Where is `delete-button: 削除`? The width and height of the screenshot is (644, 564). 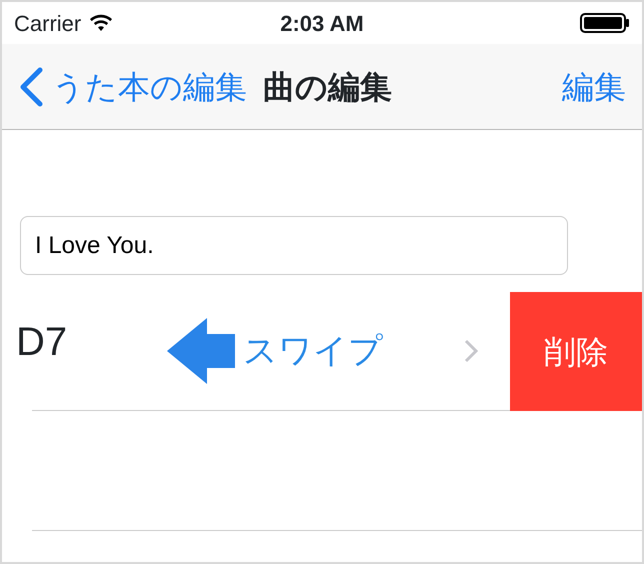 delete-button: 削除 is located at coordinates (576, 351).